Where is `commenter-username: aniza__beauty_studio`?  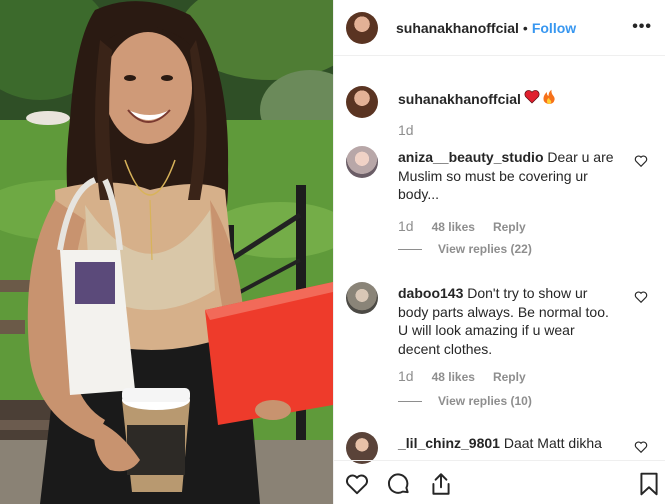 commenter-username: aniza__beauty_studio is located at coordinates (471, 157).